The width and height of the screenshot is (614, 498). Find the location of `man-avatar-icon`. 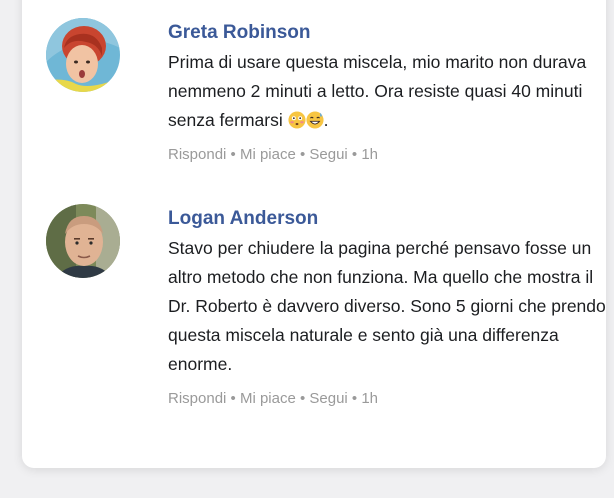

man-avatar-icon is located at coordinates (83, 241).